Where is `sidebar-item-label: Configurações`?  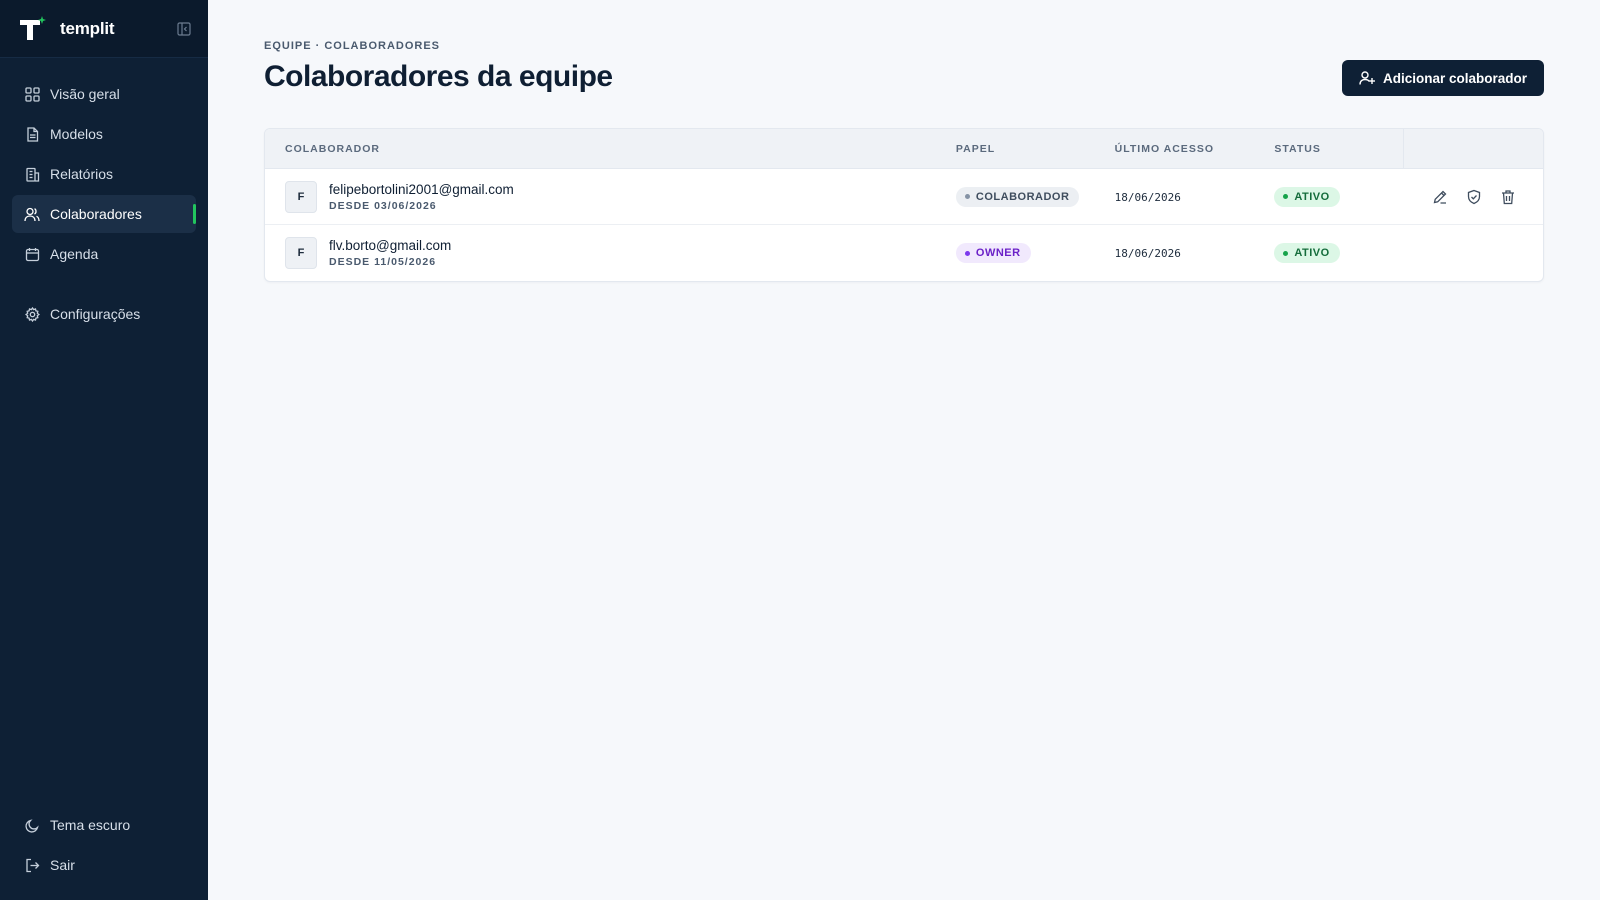
sidebar-item-label: Configurações is located at coordinates (95, 314).